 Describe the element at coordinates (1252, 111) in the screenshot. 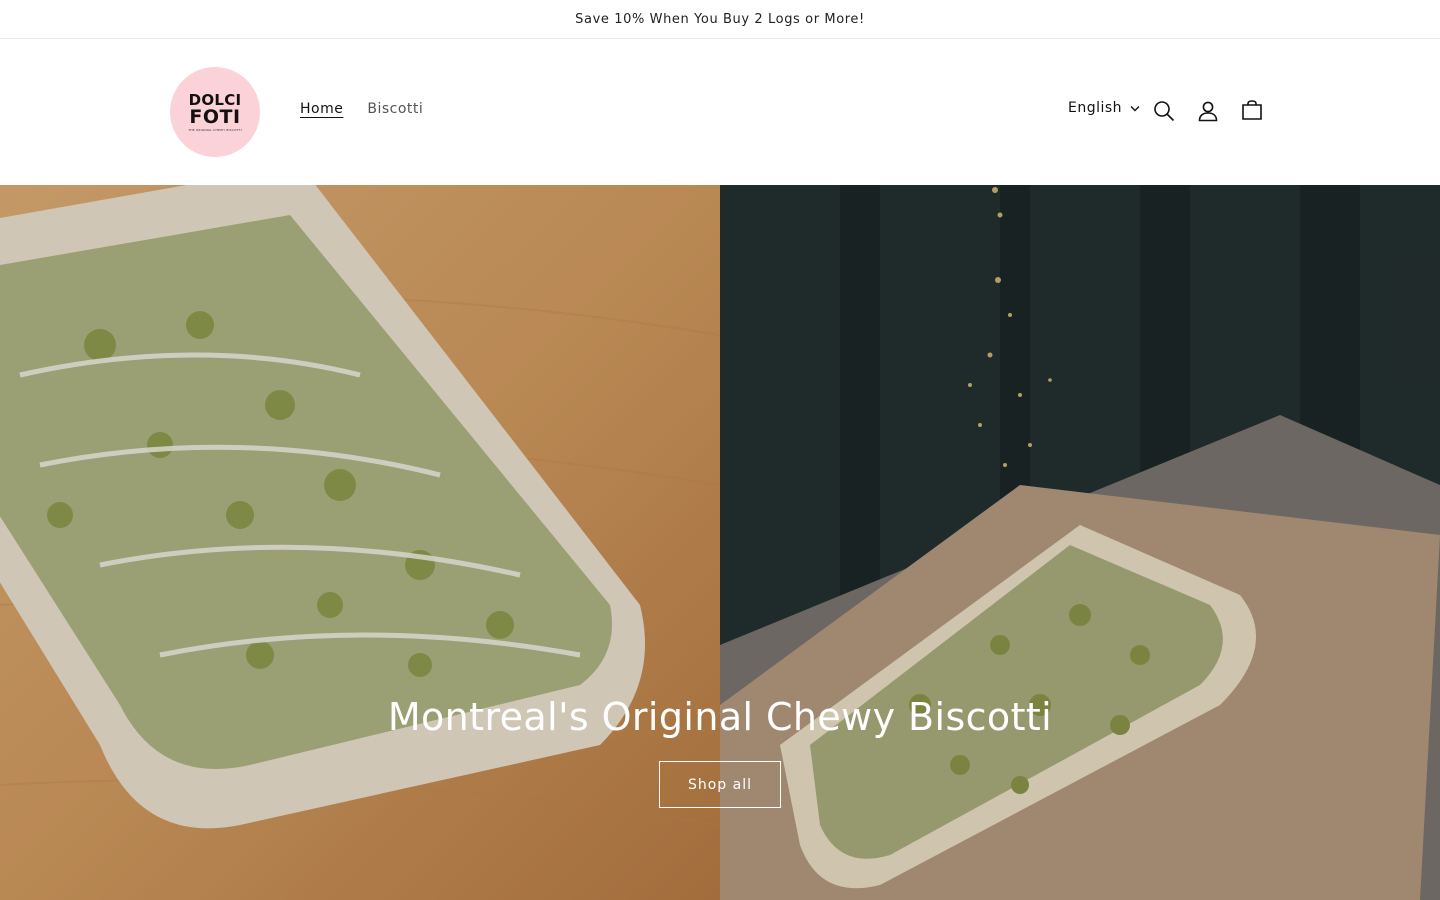

I see `cart-icon` at that location.